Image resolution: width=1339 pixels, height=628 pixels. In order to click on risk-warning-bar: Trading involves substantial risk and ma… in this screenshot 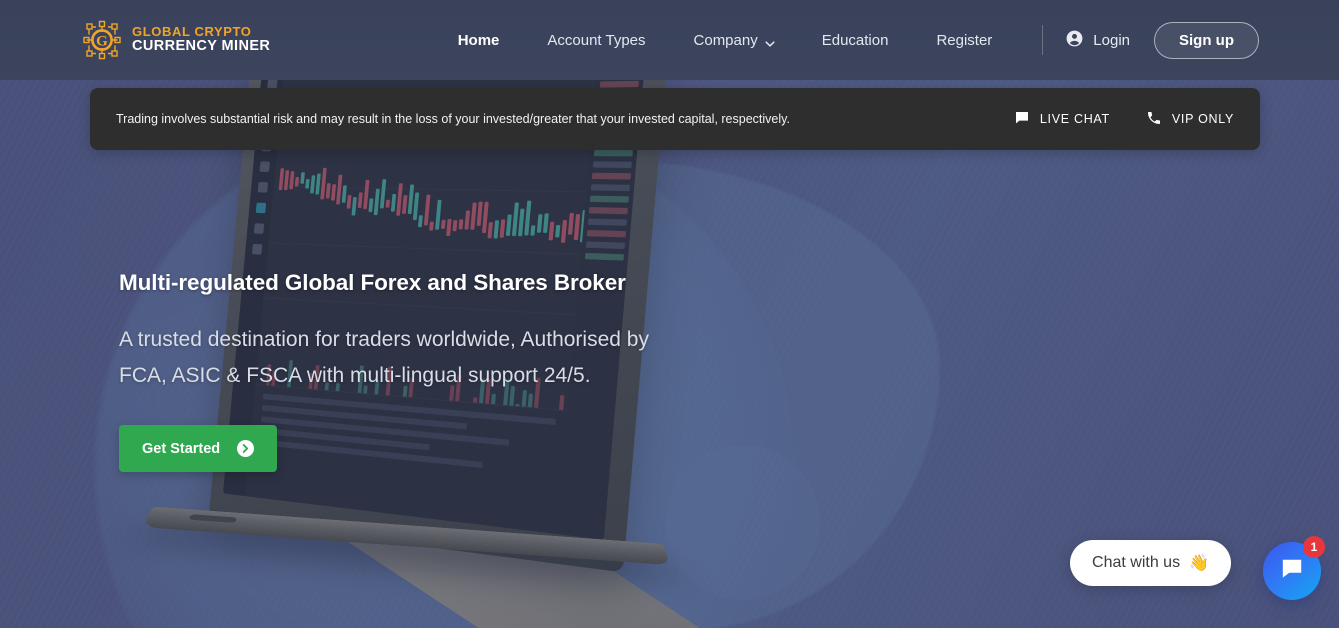, I will do `click(675, 119)`.